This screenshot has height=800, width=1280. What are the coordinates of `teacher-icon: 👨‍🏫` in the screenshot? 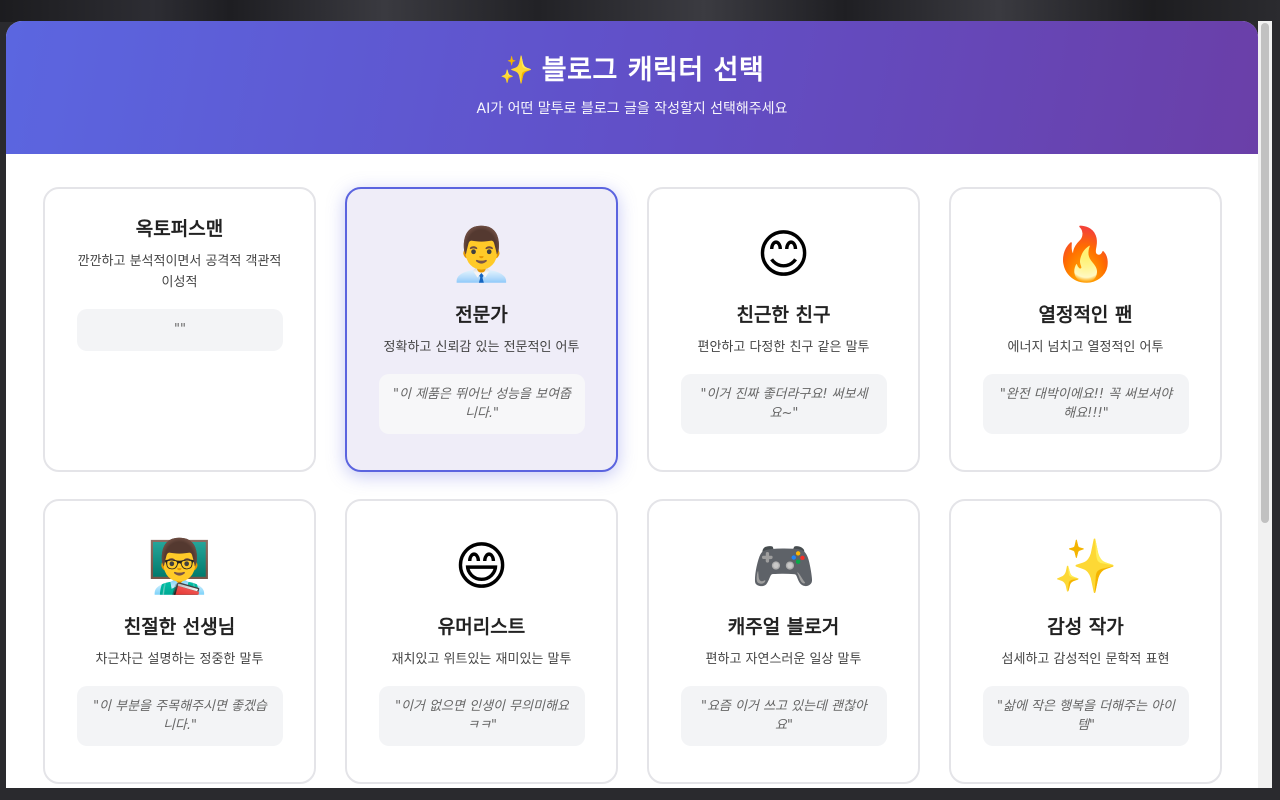 It's located at (179, 567).